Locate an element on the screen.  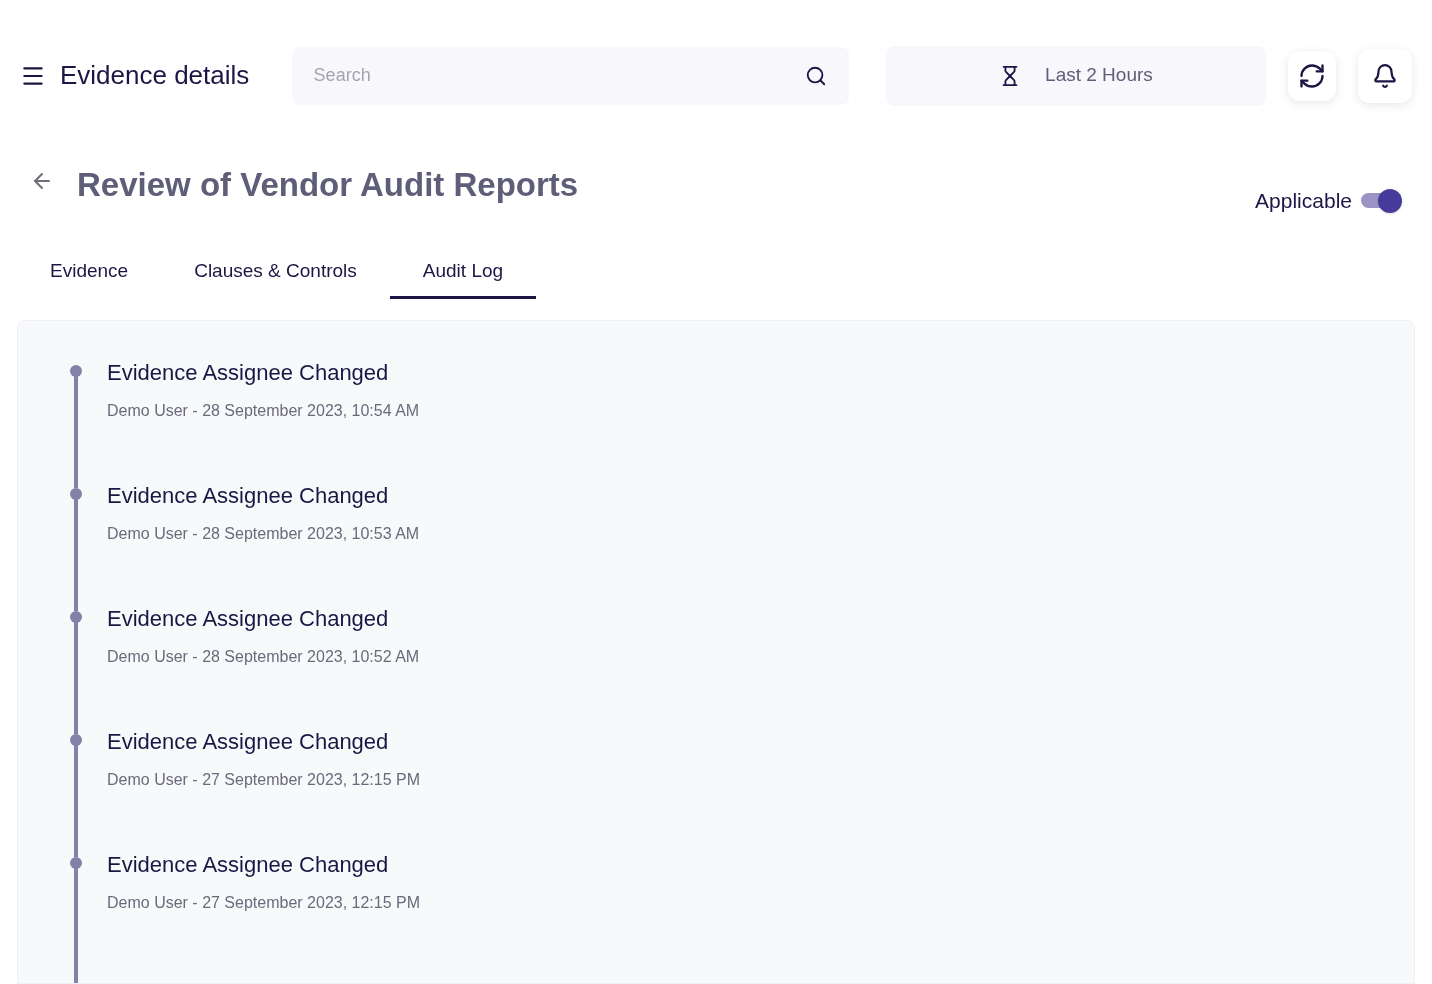
notifications-button is located at coordinates (1385, 75).